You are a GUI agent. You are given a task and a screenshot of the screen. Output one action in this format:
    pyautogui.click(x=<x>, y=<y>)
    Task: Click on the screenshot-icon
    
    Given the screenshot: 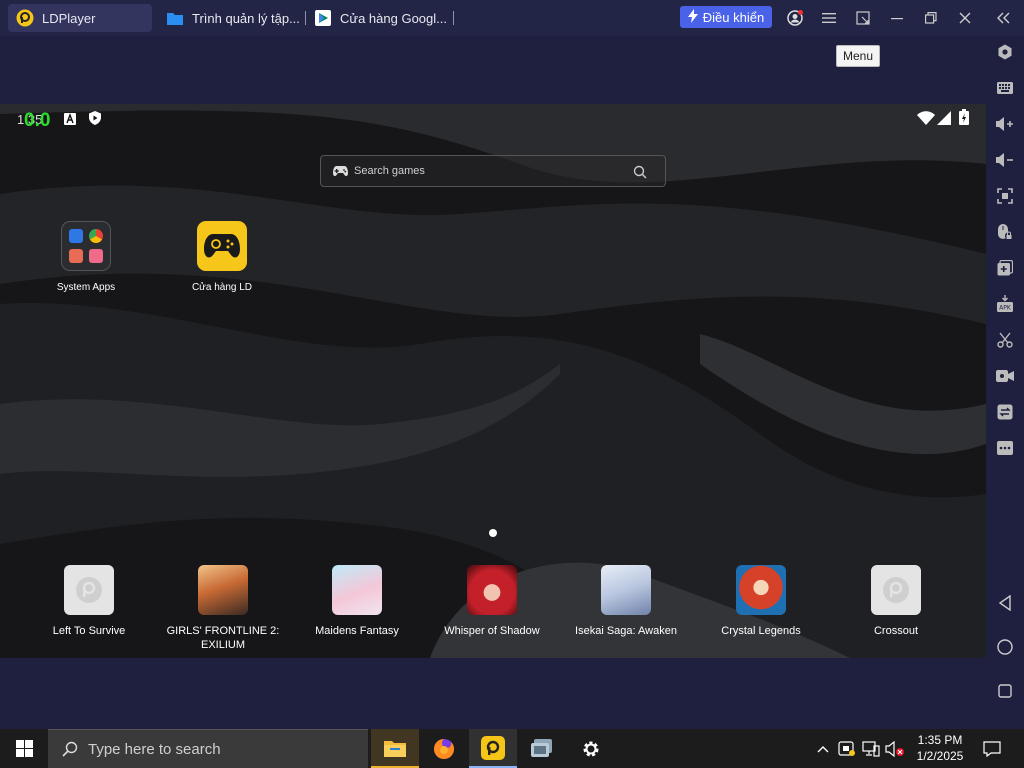 What is the action you would take?
    pyautogui.click(x=1005, y=340)
    